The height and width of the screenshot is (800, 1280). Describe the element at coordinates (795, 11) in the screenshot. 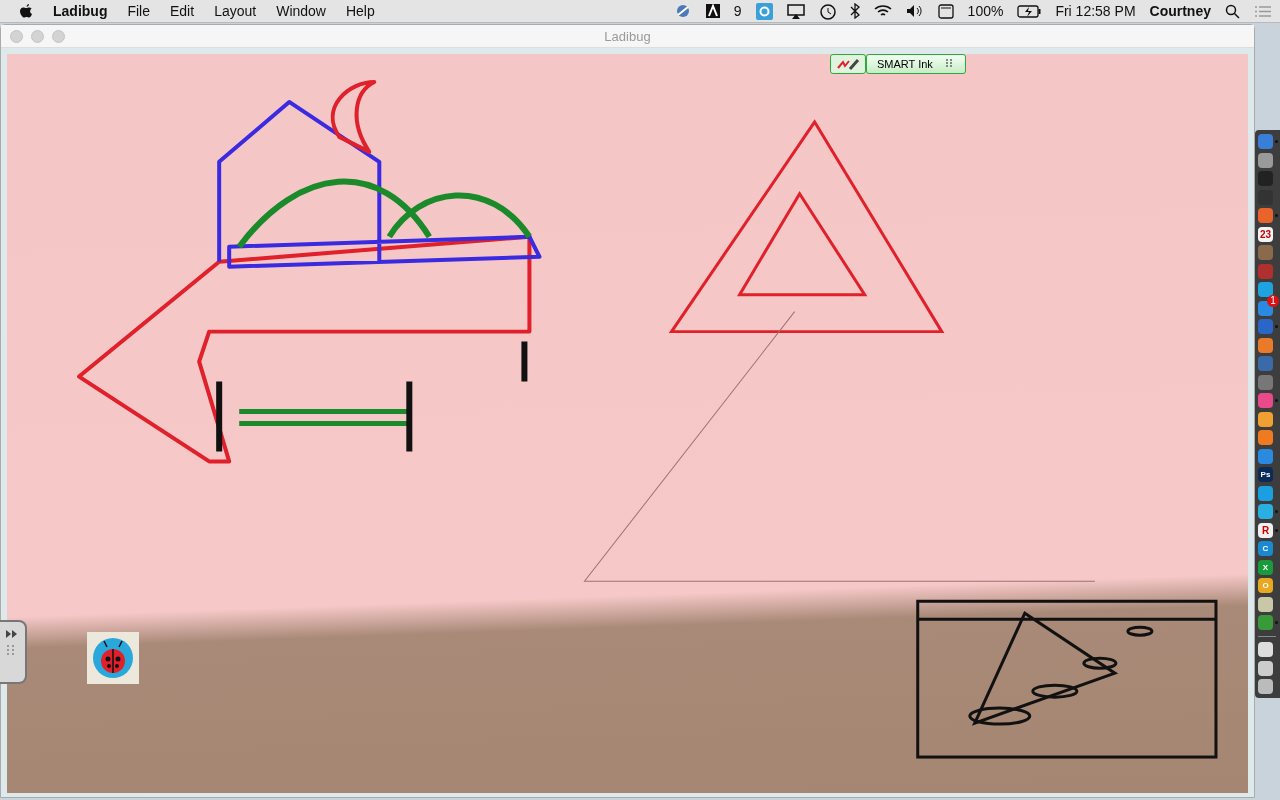

I see `airplay-icon` at that location.